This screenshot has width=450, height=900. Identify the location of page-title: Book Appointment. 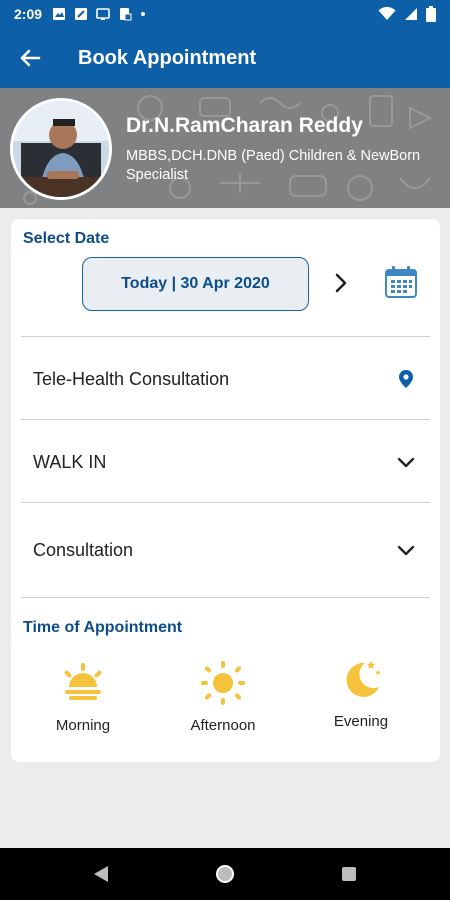
(167, 57).